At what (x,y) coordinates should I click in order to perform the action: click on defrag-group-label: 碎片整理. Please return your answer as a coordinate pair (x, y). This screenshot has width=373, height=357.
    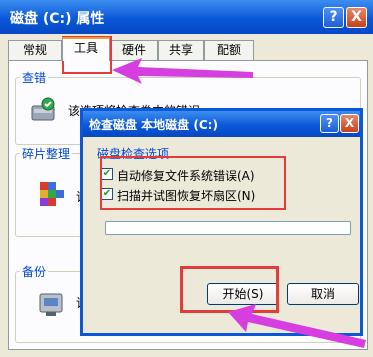
    Looking at the image, I should click on (46, 153).